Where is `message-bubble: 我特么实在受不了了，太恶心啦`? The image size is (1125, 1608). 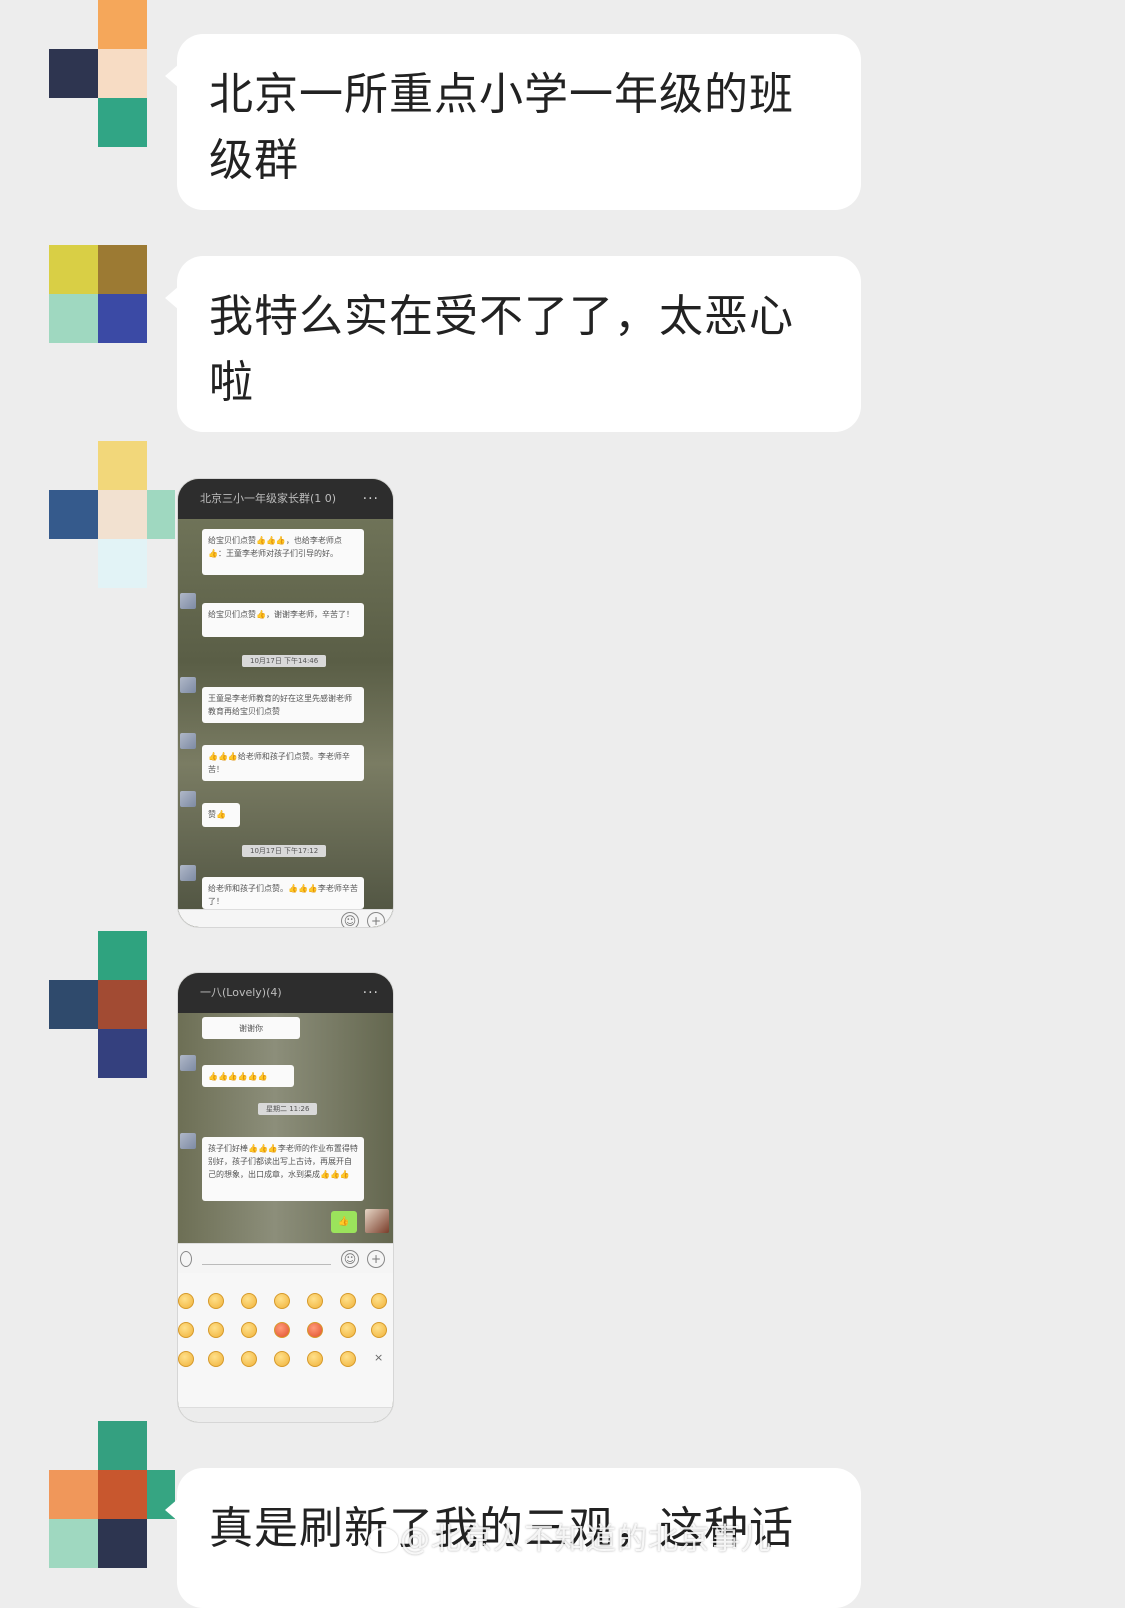
message-bubble: 我特么实在受不了了，太恶心啦 is located at coordinates (513, 344).